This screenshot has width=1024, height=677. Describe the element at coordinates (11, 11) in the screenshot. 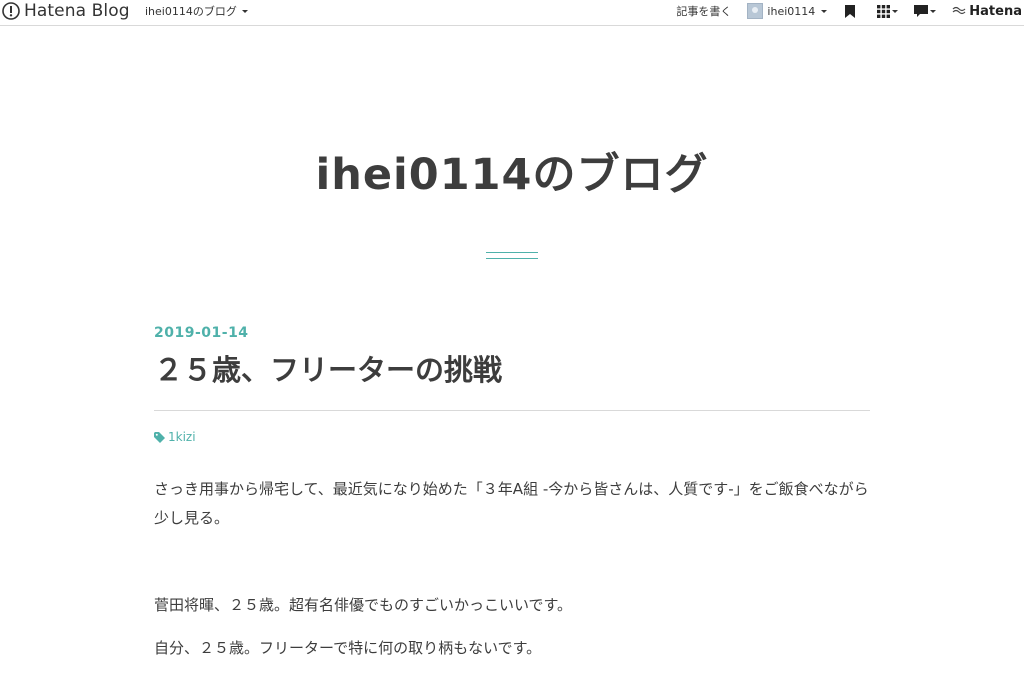

I see `hatena-logo-icon` at that location.